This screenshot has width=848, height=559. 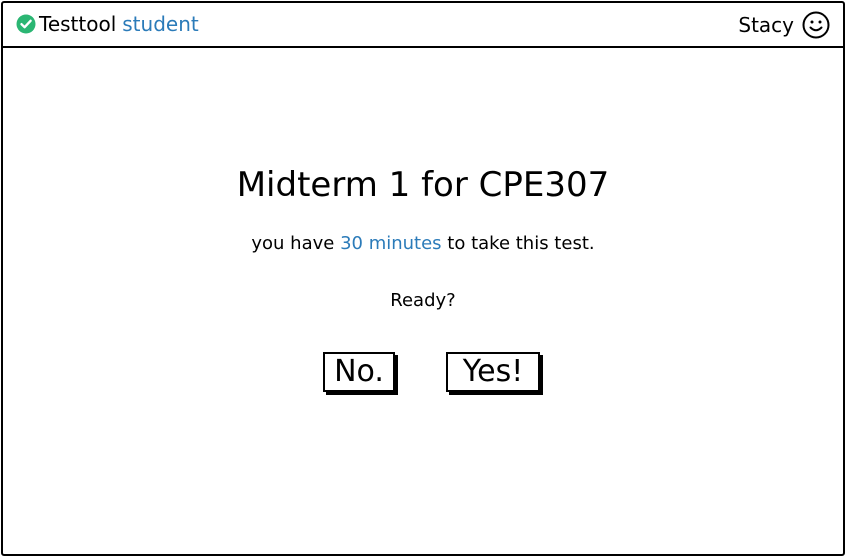 What do you see at coordinates (766, 25) in the screenshot?
I see `user-name: Stacy` at bounding box center [766, 25].